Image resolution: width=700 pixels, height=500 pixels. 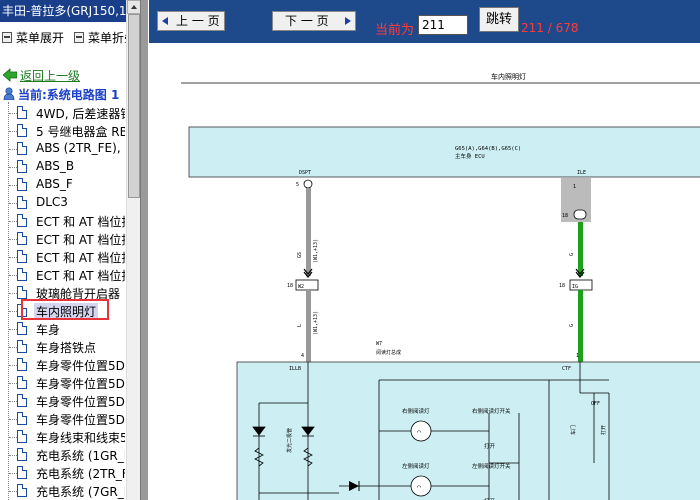 I want to click on next-page-button: 下 一 页, so click(x=314, y=21).